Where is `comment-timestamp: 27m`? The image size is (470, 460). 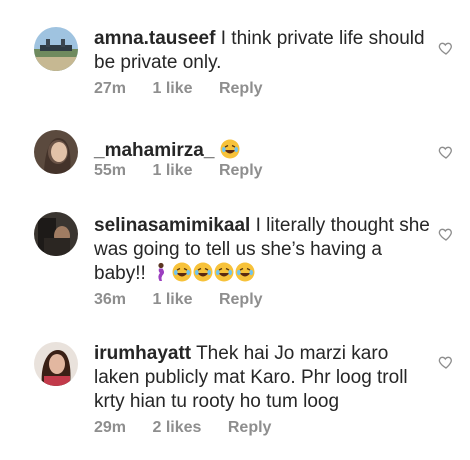 comment-timestamp: 27m is located at coordinates (110, 88).